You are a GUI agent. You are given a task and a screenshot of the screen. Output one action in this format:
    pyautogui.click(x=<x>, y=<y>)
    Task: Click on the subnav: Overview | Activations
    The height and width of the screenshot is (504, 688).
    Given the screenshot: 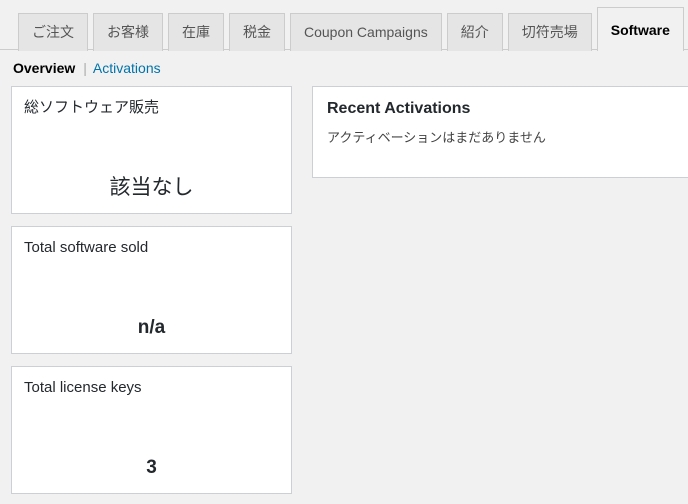 What is the action you would take?
    pyautogui.click(x=344, y=68)
    